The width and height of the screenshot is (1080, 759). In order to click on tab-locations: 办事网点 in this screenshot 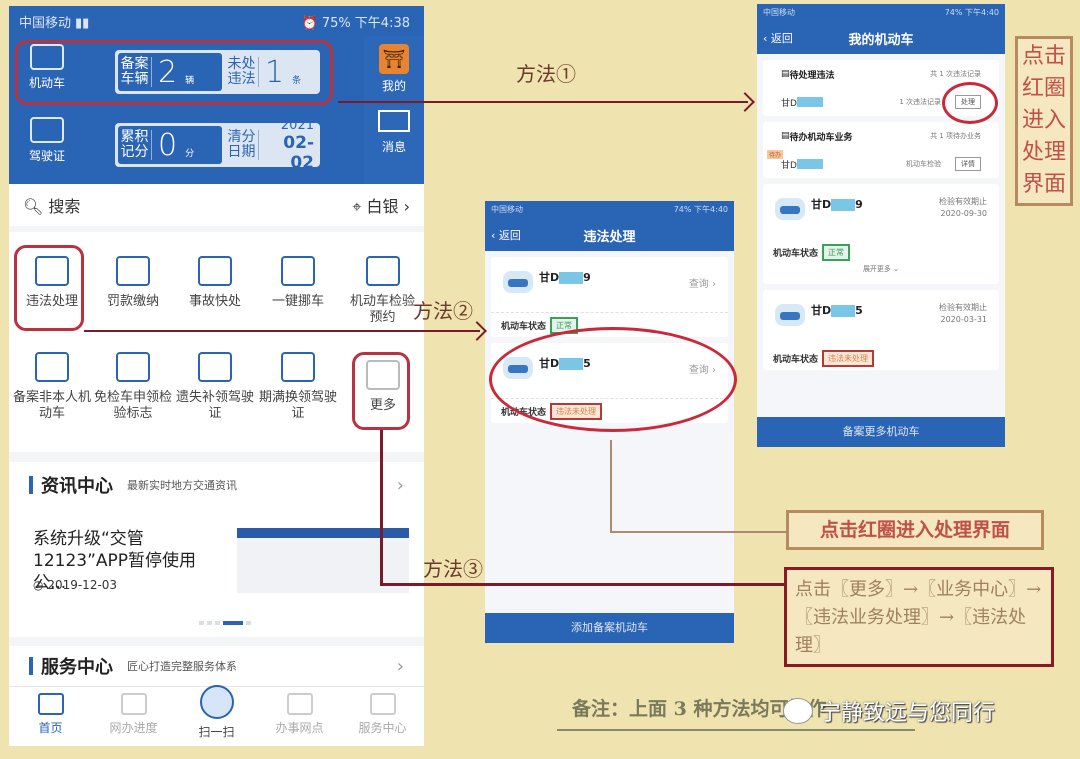, I will do `click(299, 716)`.